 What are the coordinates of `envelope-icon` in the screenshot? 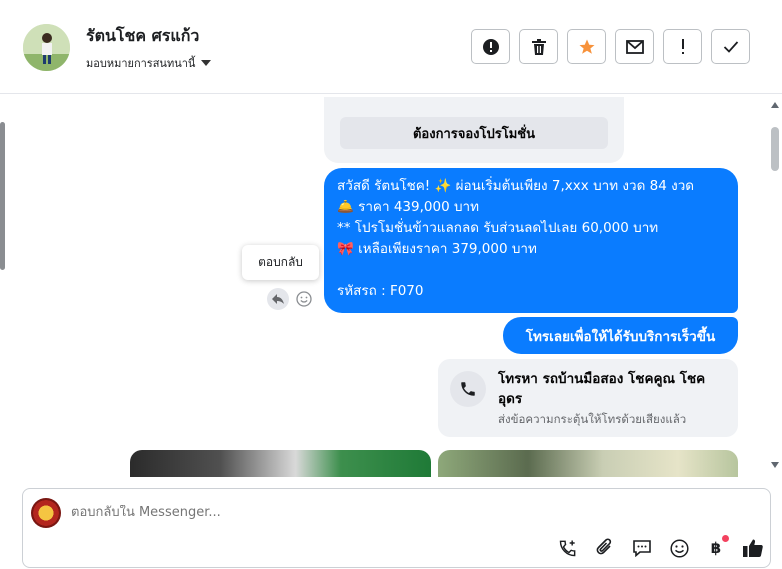 It's located at (634, 46).